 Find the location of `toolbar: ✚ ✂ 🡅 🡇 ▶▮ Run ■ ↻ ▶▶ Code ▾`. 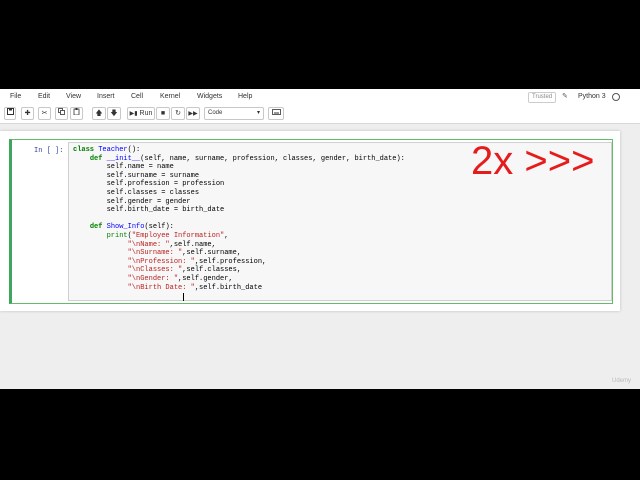

toolbar: ✚ ✂ 🡅 🡇 ▶▮ Run ■ ↻ ▶▶ Code ▾ is located at coordinates (320, 114).